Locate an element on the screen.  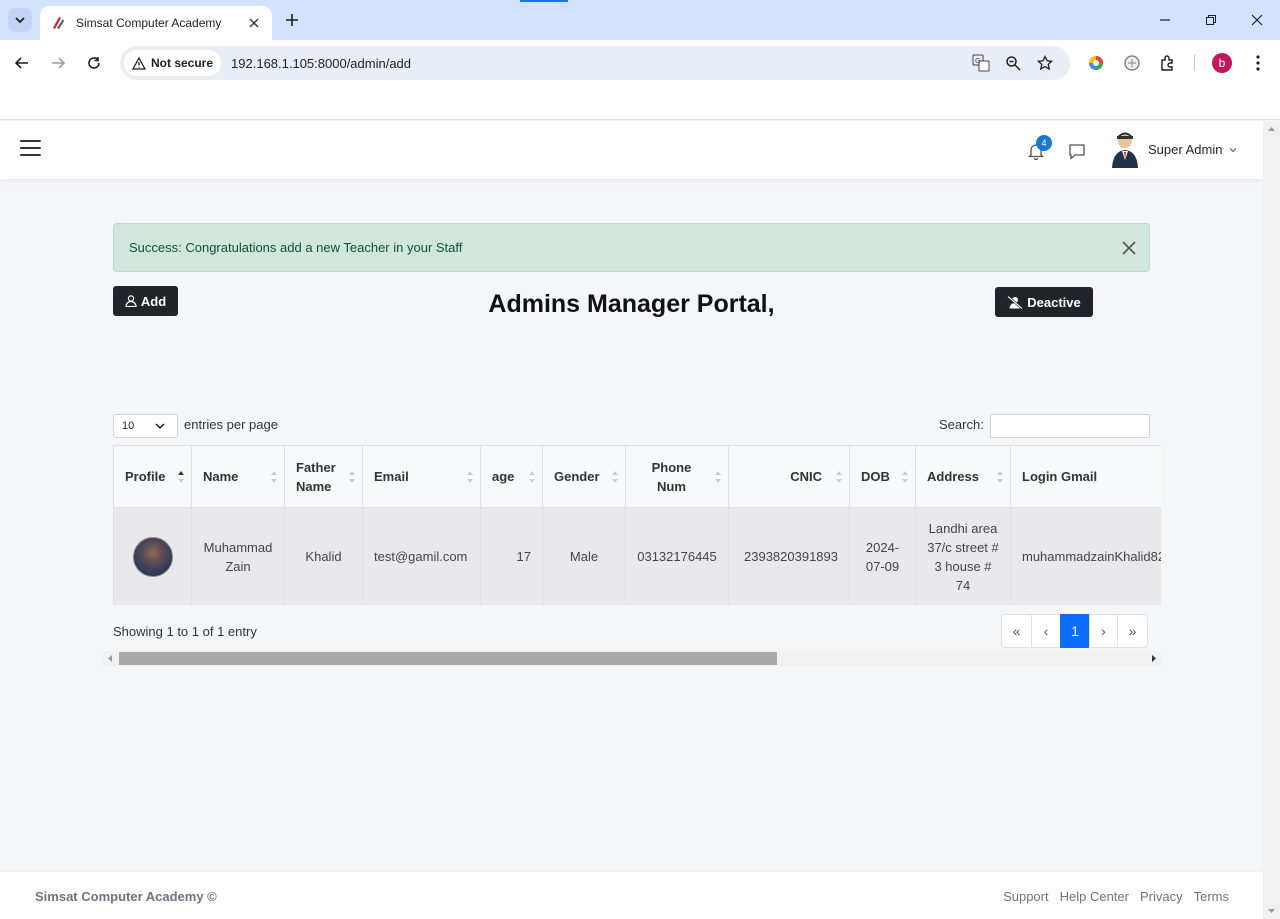
forward-button is located at coordinates (58, 63).